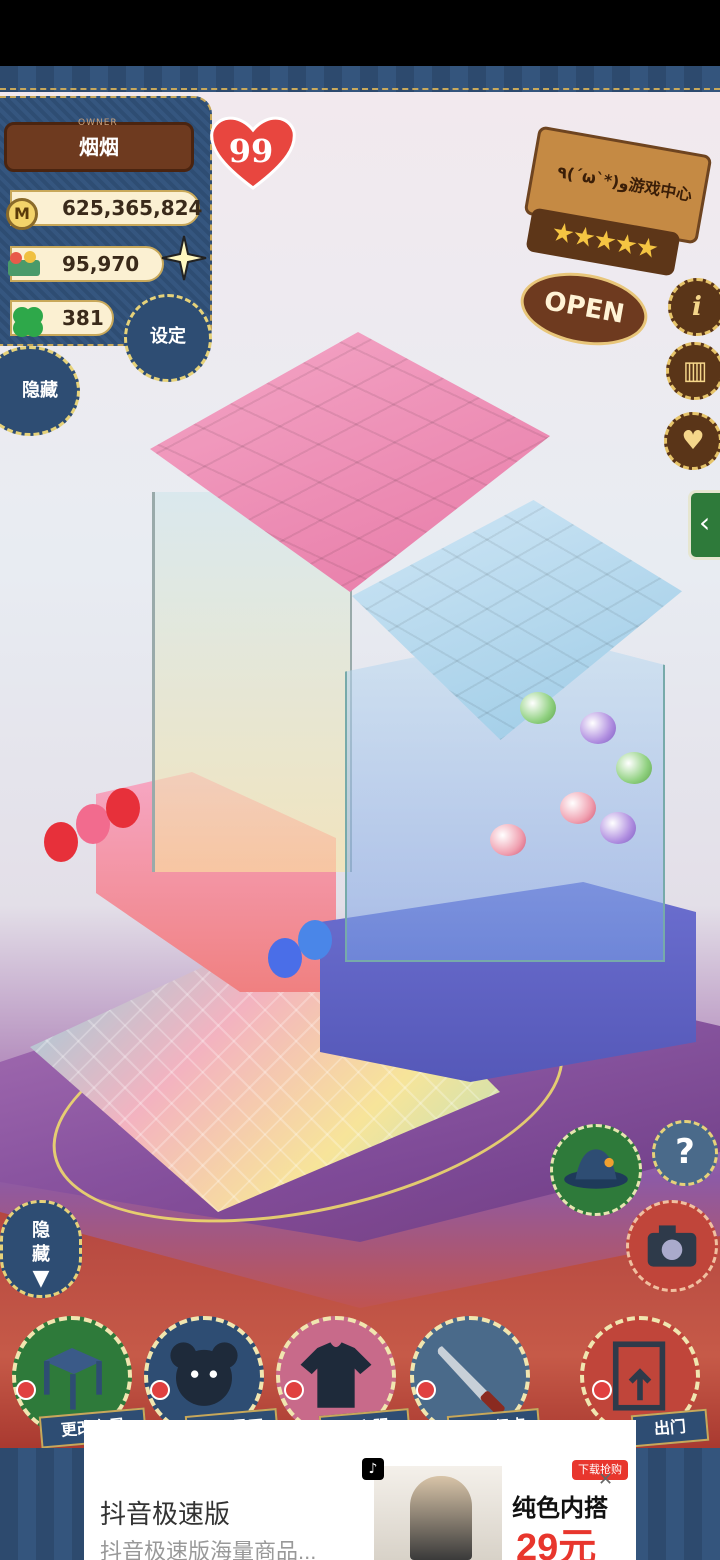 This screenshot has width=720, height=1560. Describe the element at coordinates (22, 214) in the screenshot. I see `coin-icon: M` at that location.